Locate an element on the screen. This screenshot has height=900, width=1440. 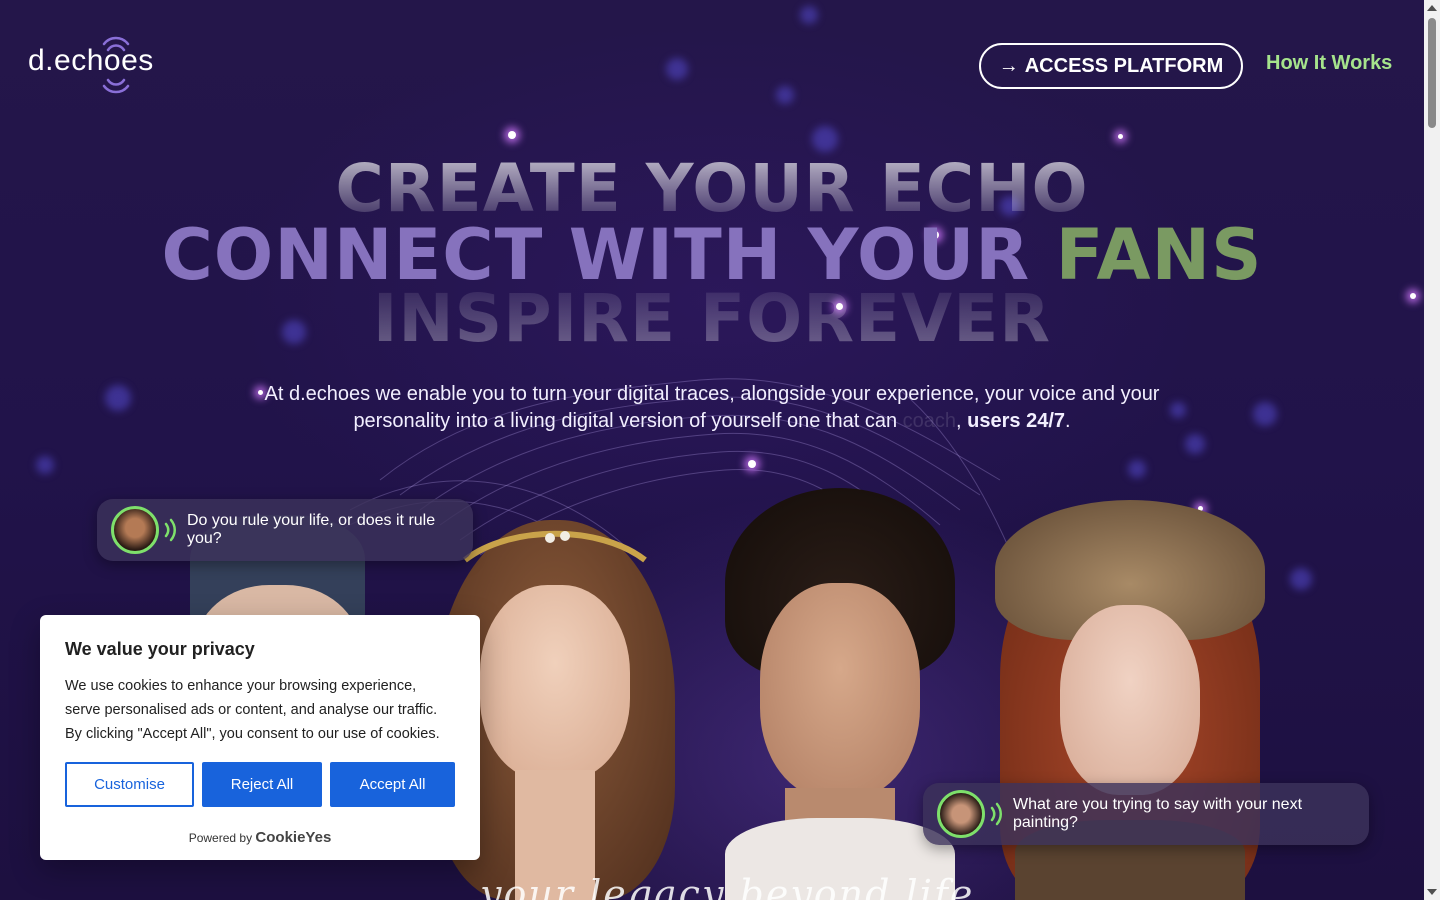
intro-comma: , is located at coordinates (962, 421).